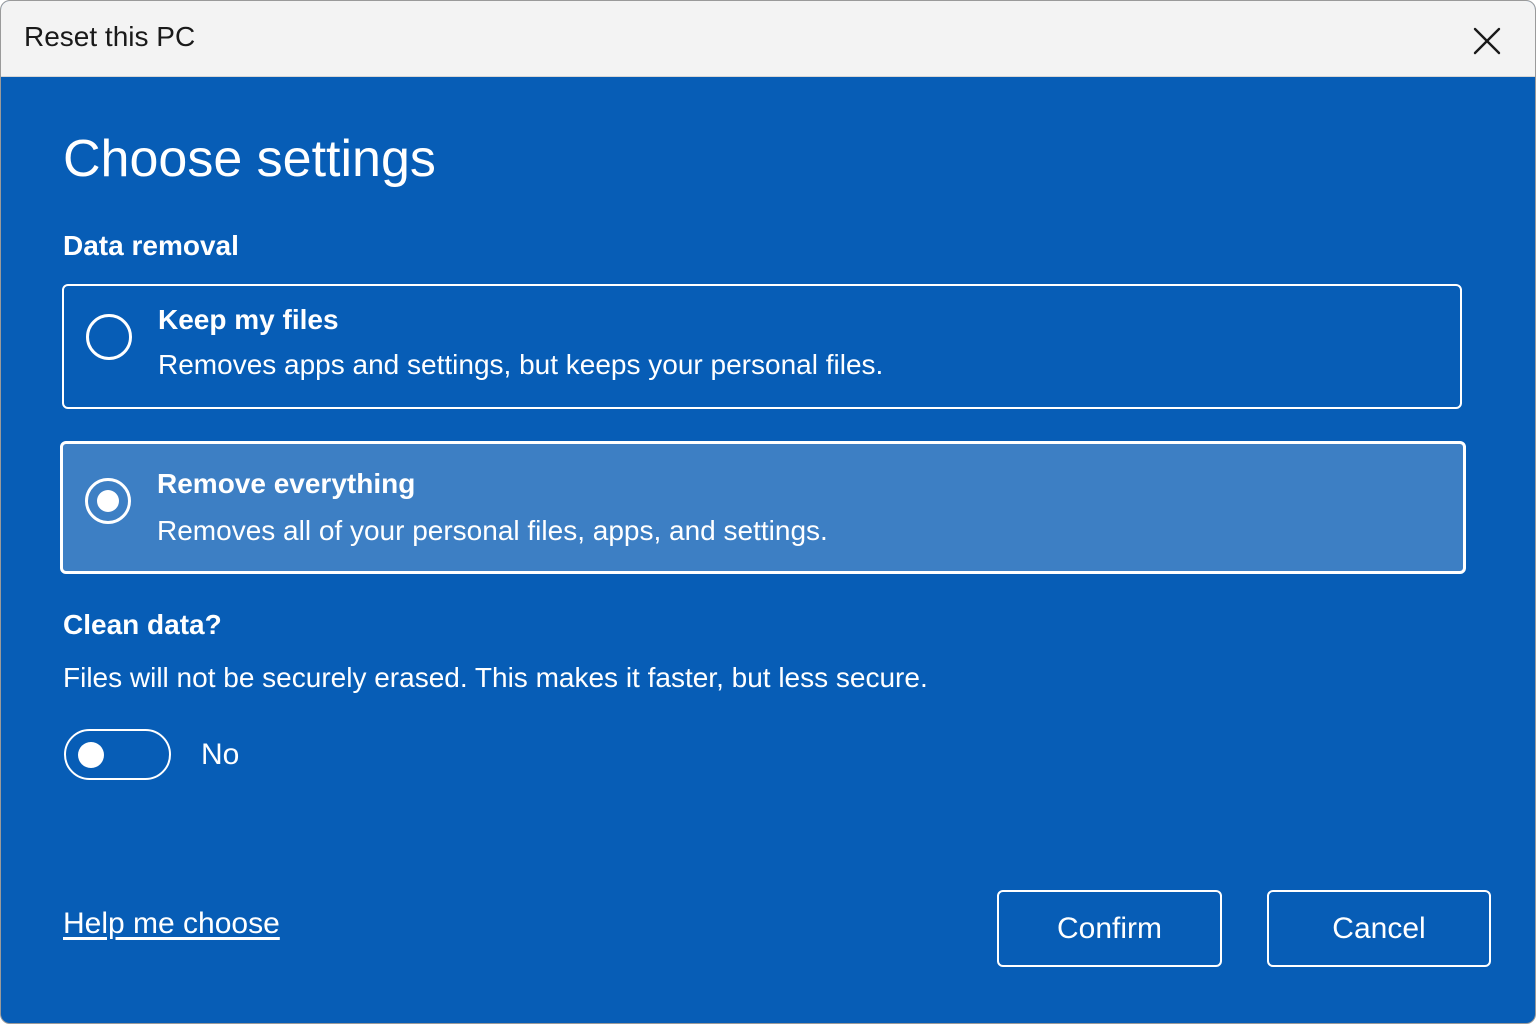 This screenshot has width=1536, height=1024. Describe the element at coordinates (171, 924) in the screenshot. I see `help-me-choose-link: Help me choose` at that location.